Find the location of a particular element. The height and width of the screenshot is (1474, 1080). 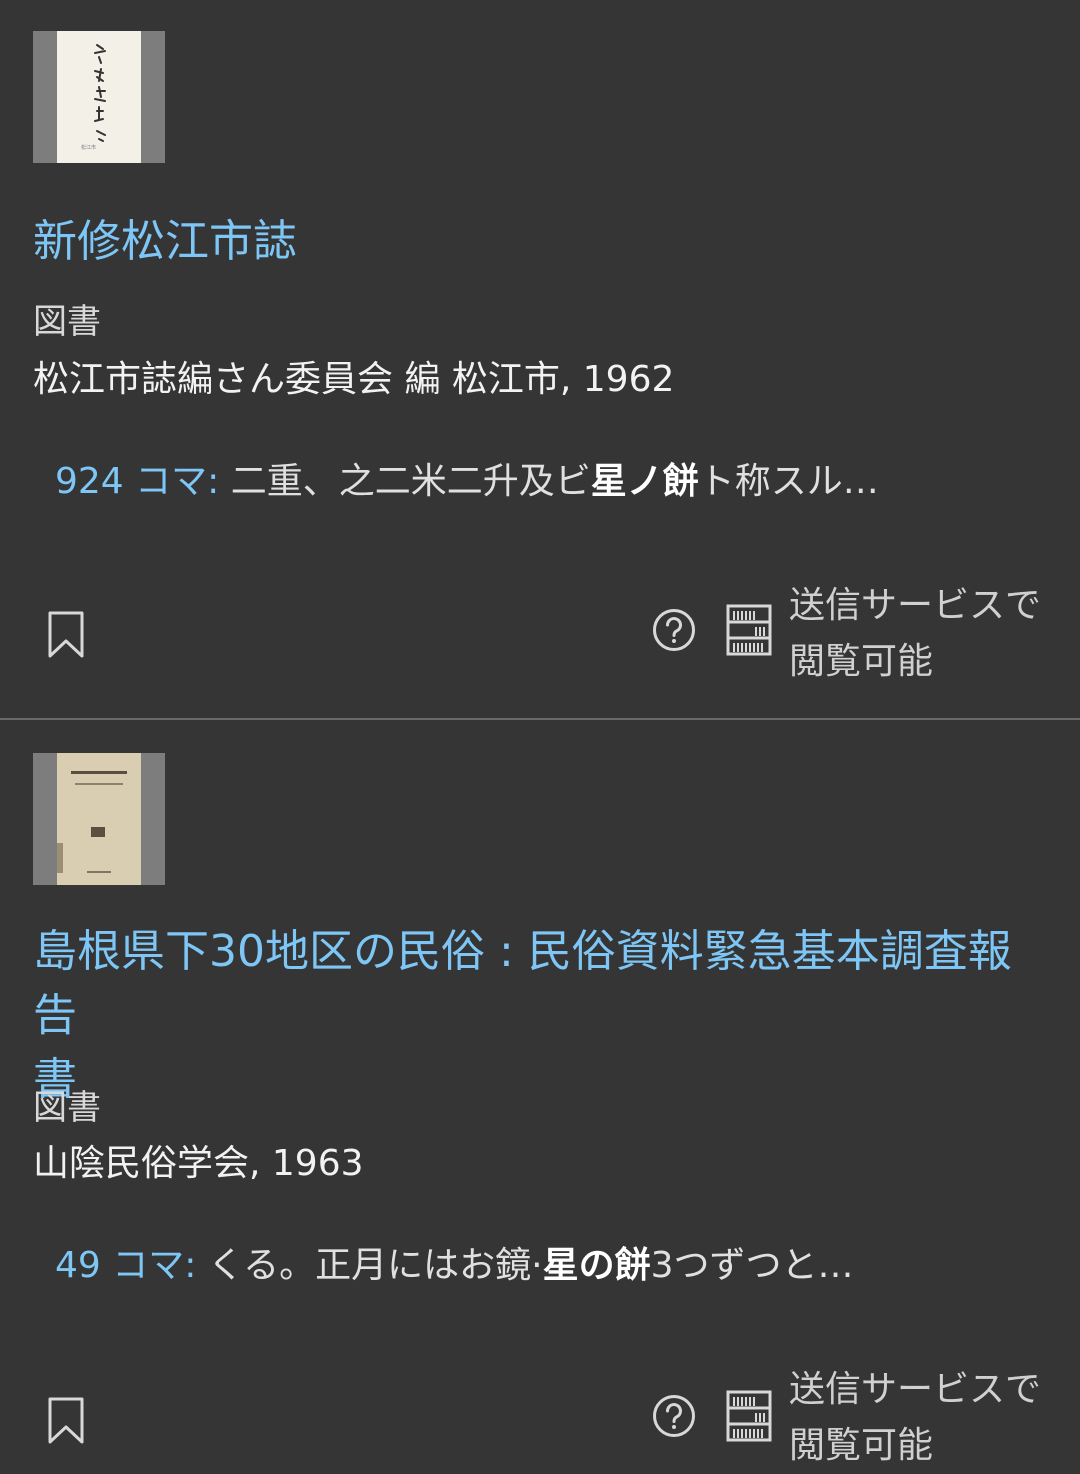

book-cover: 松江市 is located at coordinates (99, 97).